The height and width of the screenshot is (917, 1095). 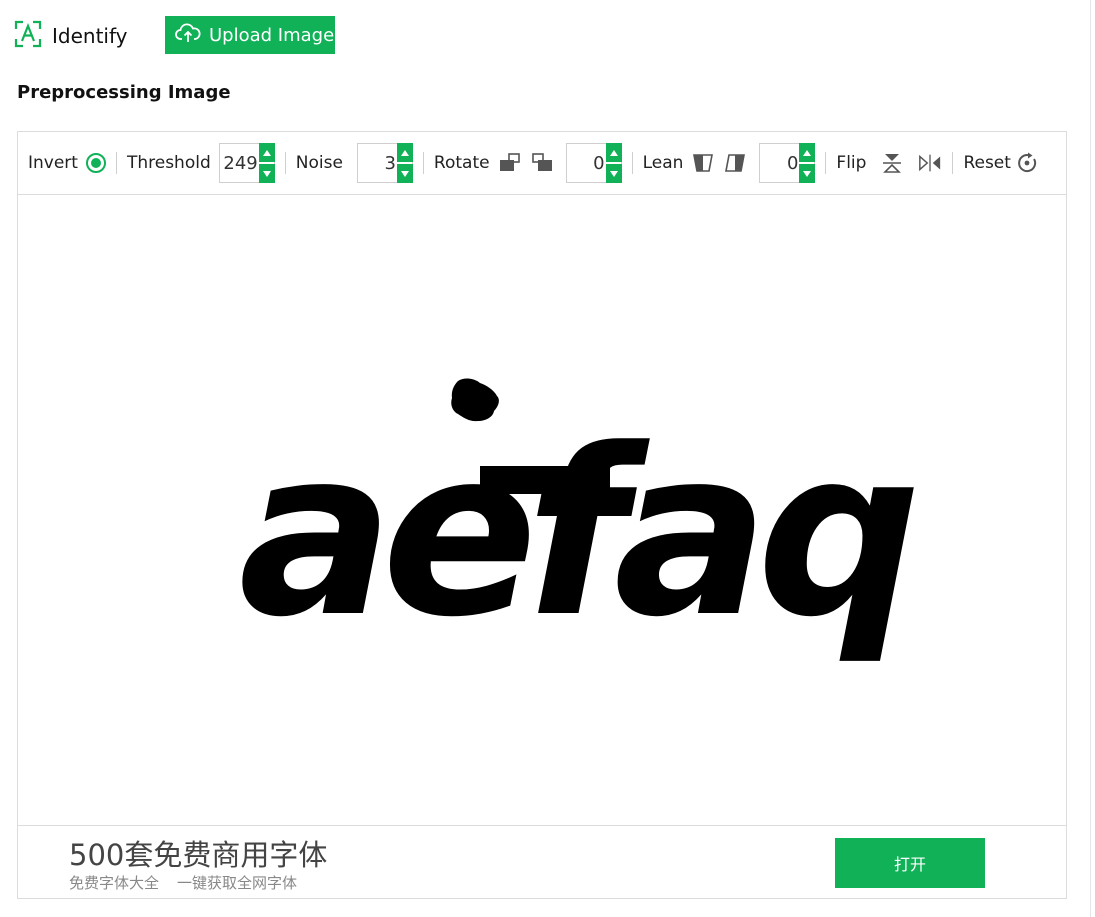 I want to click on rotate-stepper, so click(x=593, y=163).